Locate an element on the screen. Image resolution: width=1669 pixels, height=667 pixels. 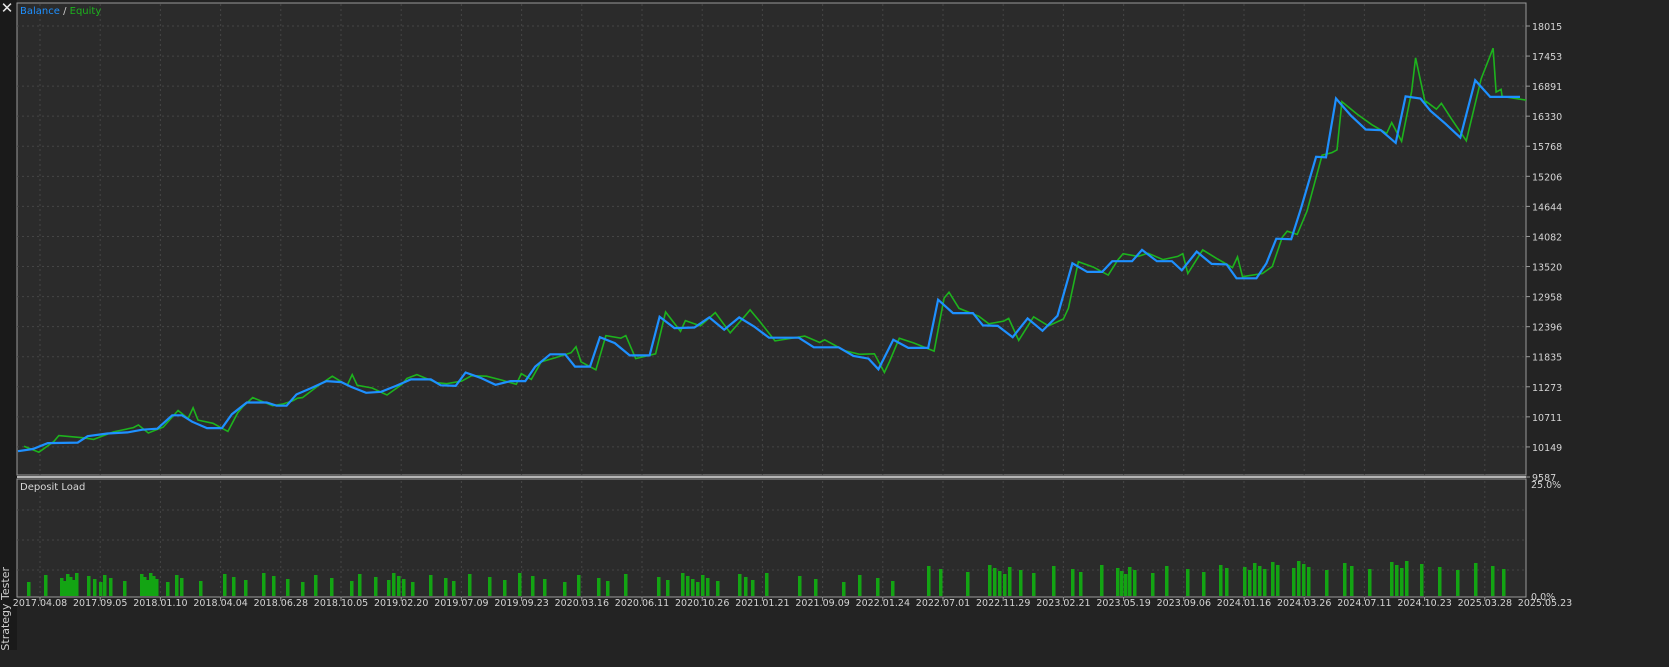
y-tick-label: 12396 is located at coordinates (1547, 328).